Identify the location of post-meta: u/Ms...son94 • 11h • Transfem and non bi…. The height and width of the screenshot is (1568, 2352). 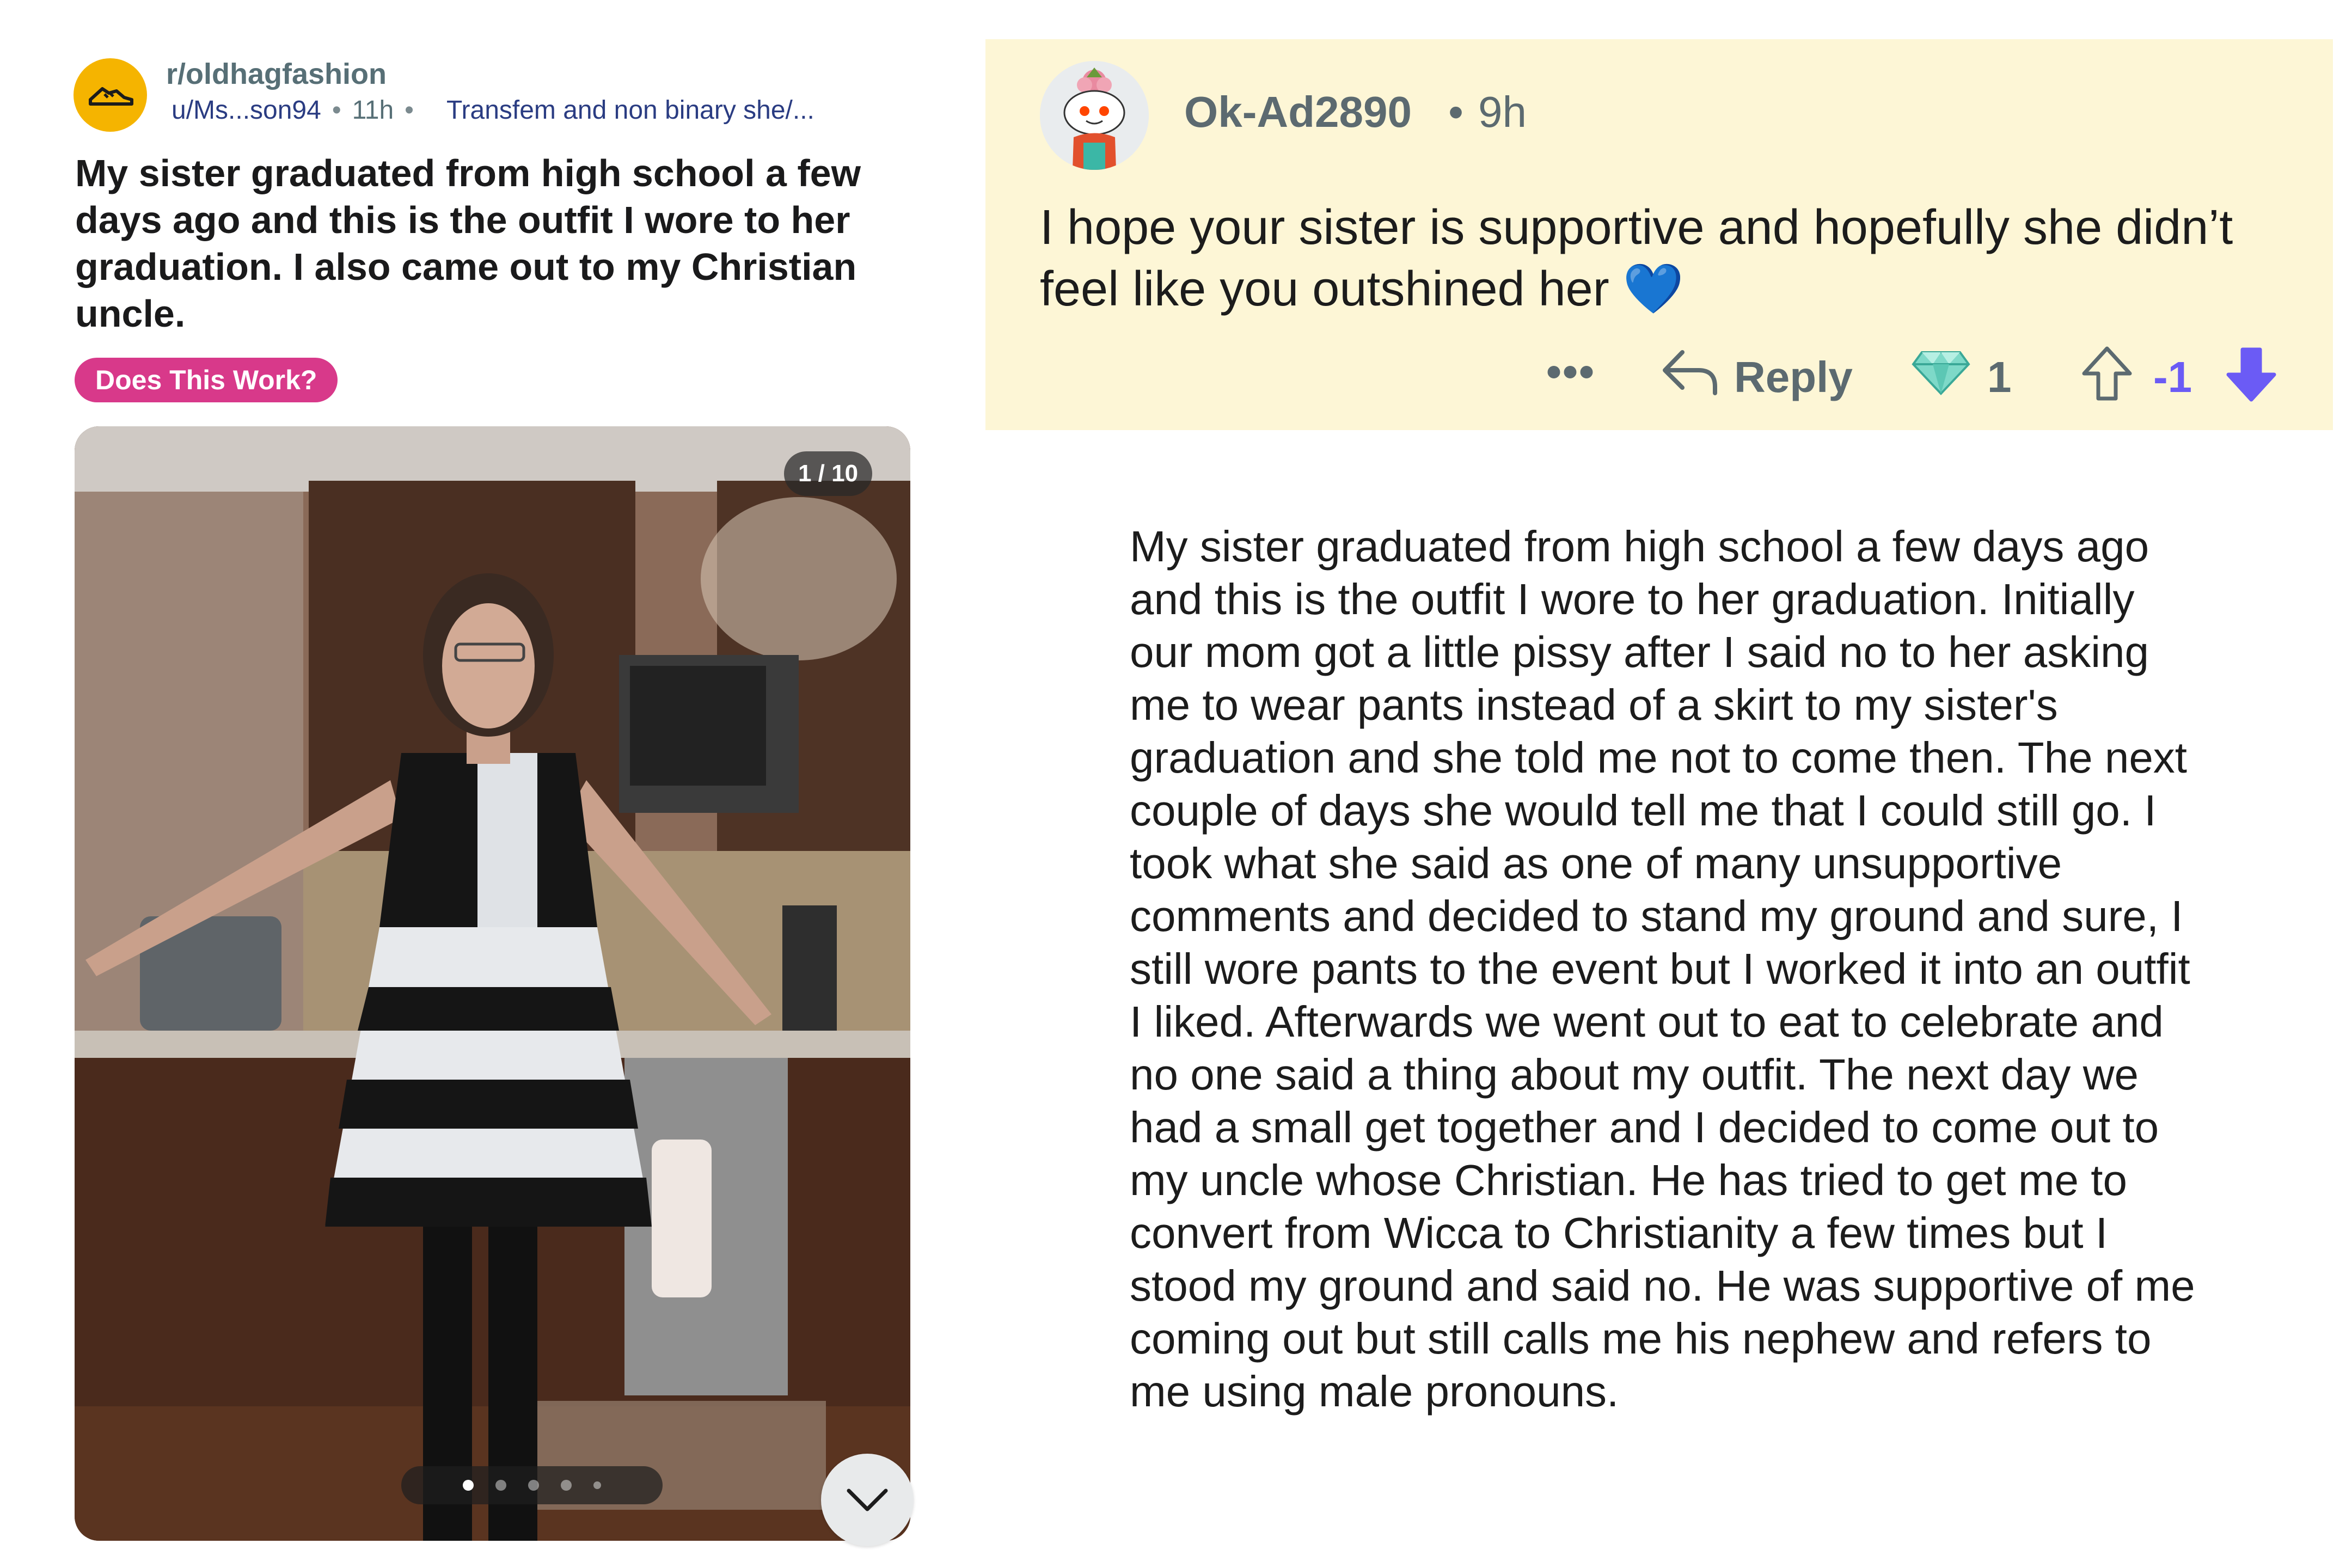
(492, 110).